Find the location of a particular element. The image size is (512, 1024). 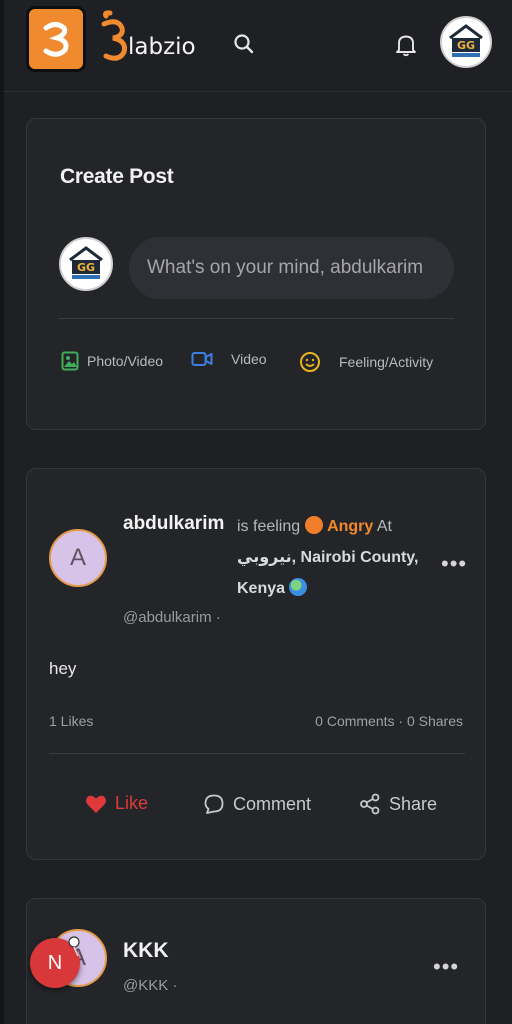

composer-gg-avatar: GG is located at coordinates (86, 264).